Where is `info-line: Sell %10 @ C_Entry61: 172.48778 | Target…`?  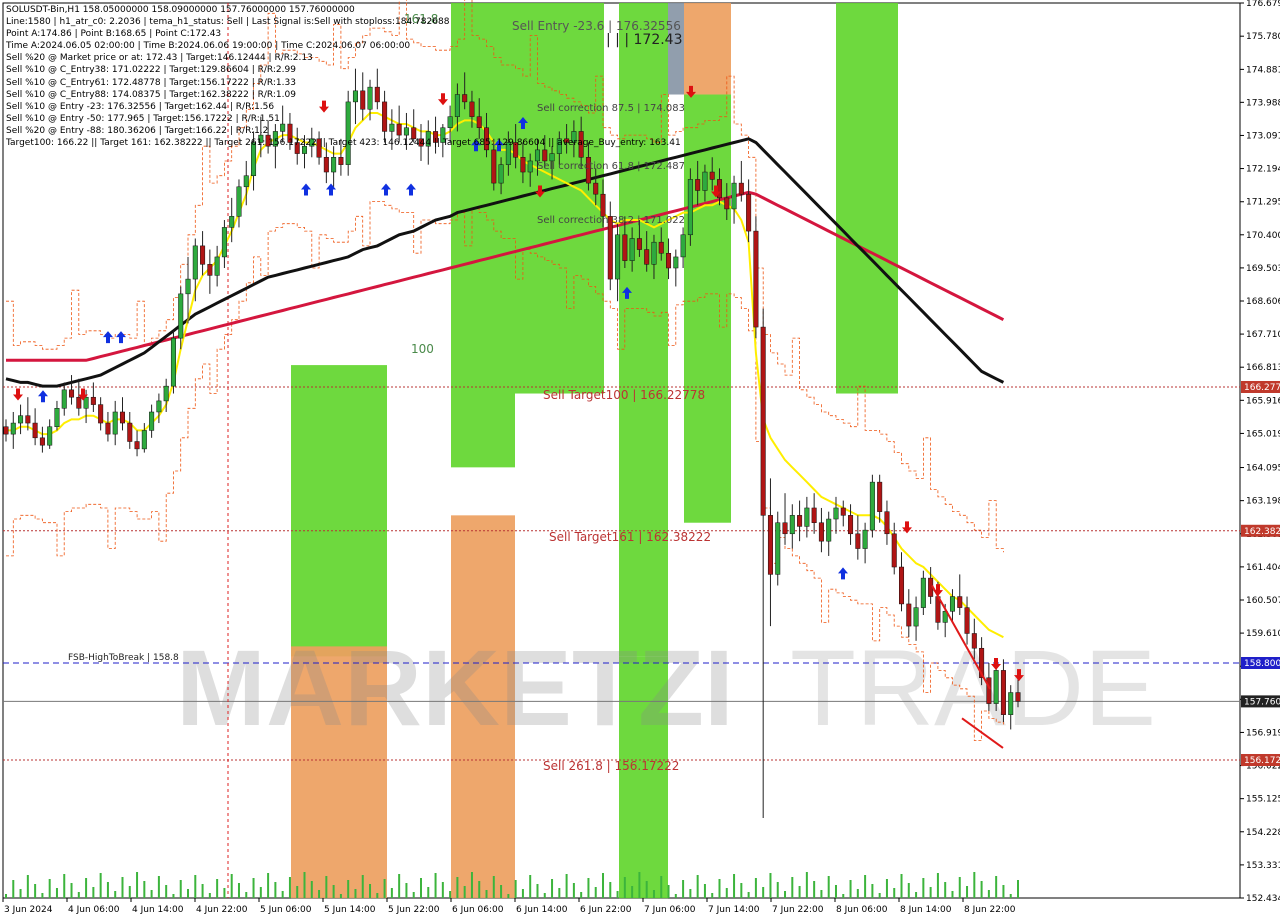
info-line: Sell %10 @ C_Entry61: 172.48778 | Target… is located at coordinates (151, 82).